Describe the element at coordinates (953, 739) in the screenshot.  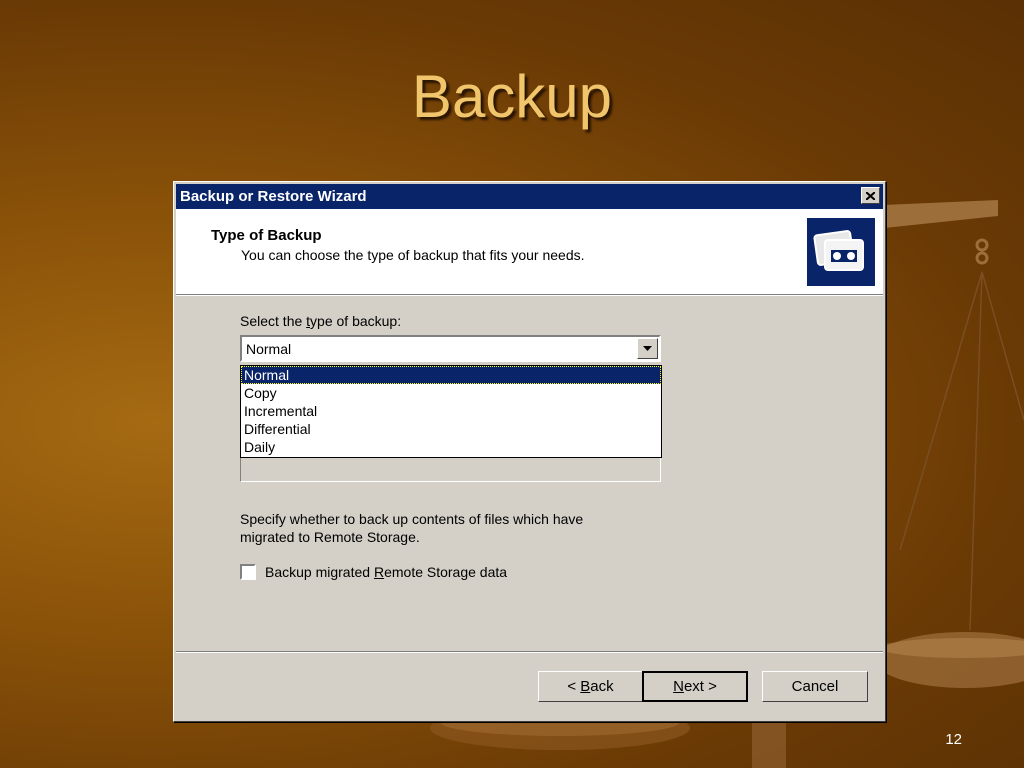
I see `slide-page-number: 12` at that location.